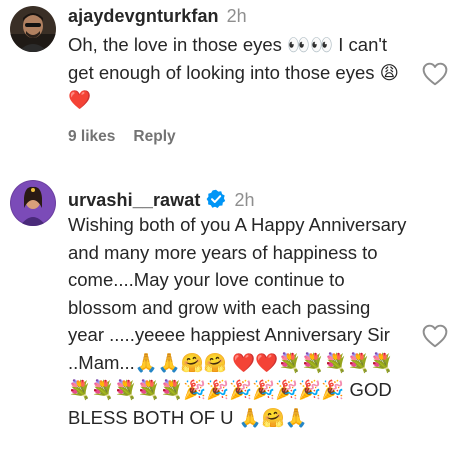  Describe the element at coordinates (134, 200) in the screenshot. I see `username: urvashi__rawat` at that location.